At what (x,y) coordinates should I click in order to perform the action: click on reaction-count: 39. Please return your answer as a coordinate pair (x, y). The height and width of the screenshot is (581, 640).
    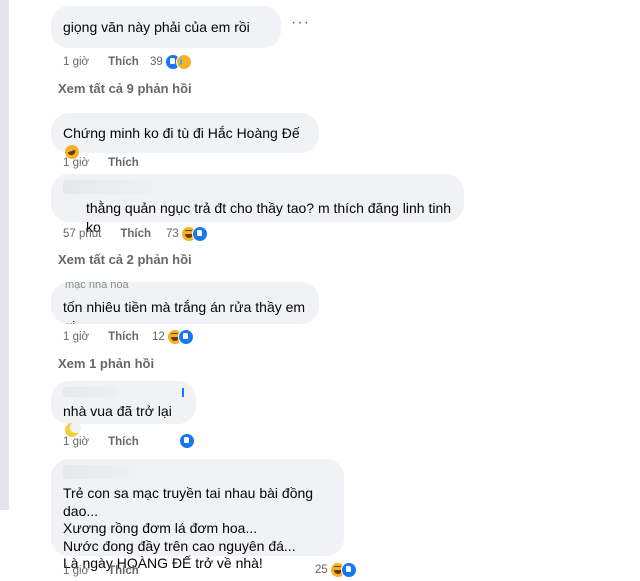
    Looking at the image, I should click on (156, 62).